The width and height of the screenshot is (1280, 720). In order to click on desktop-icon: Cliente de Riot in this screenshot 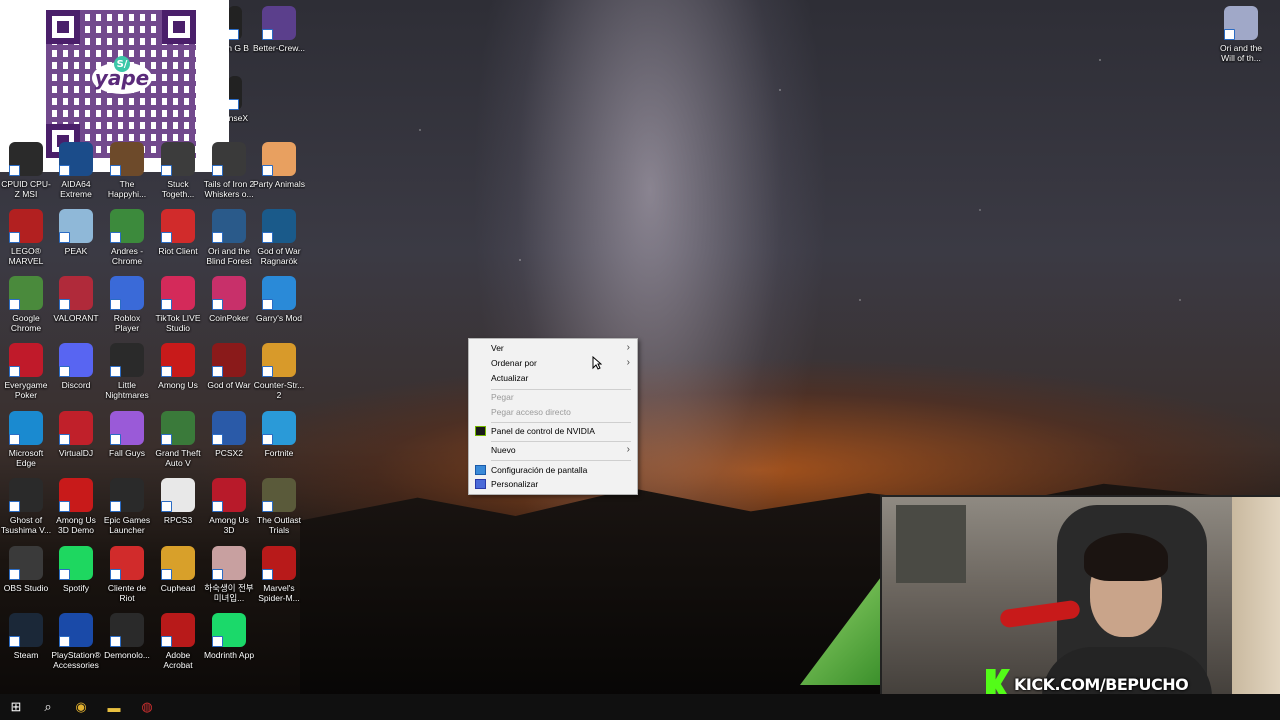, I will do `click(127, 574)`.